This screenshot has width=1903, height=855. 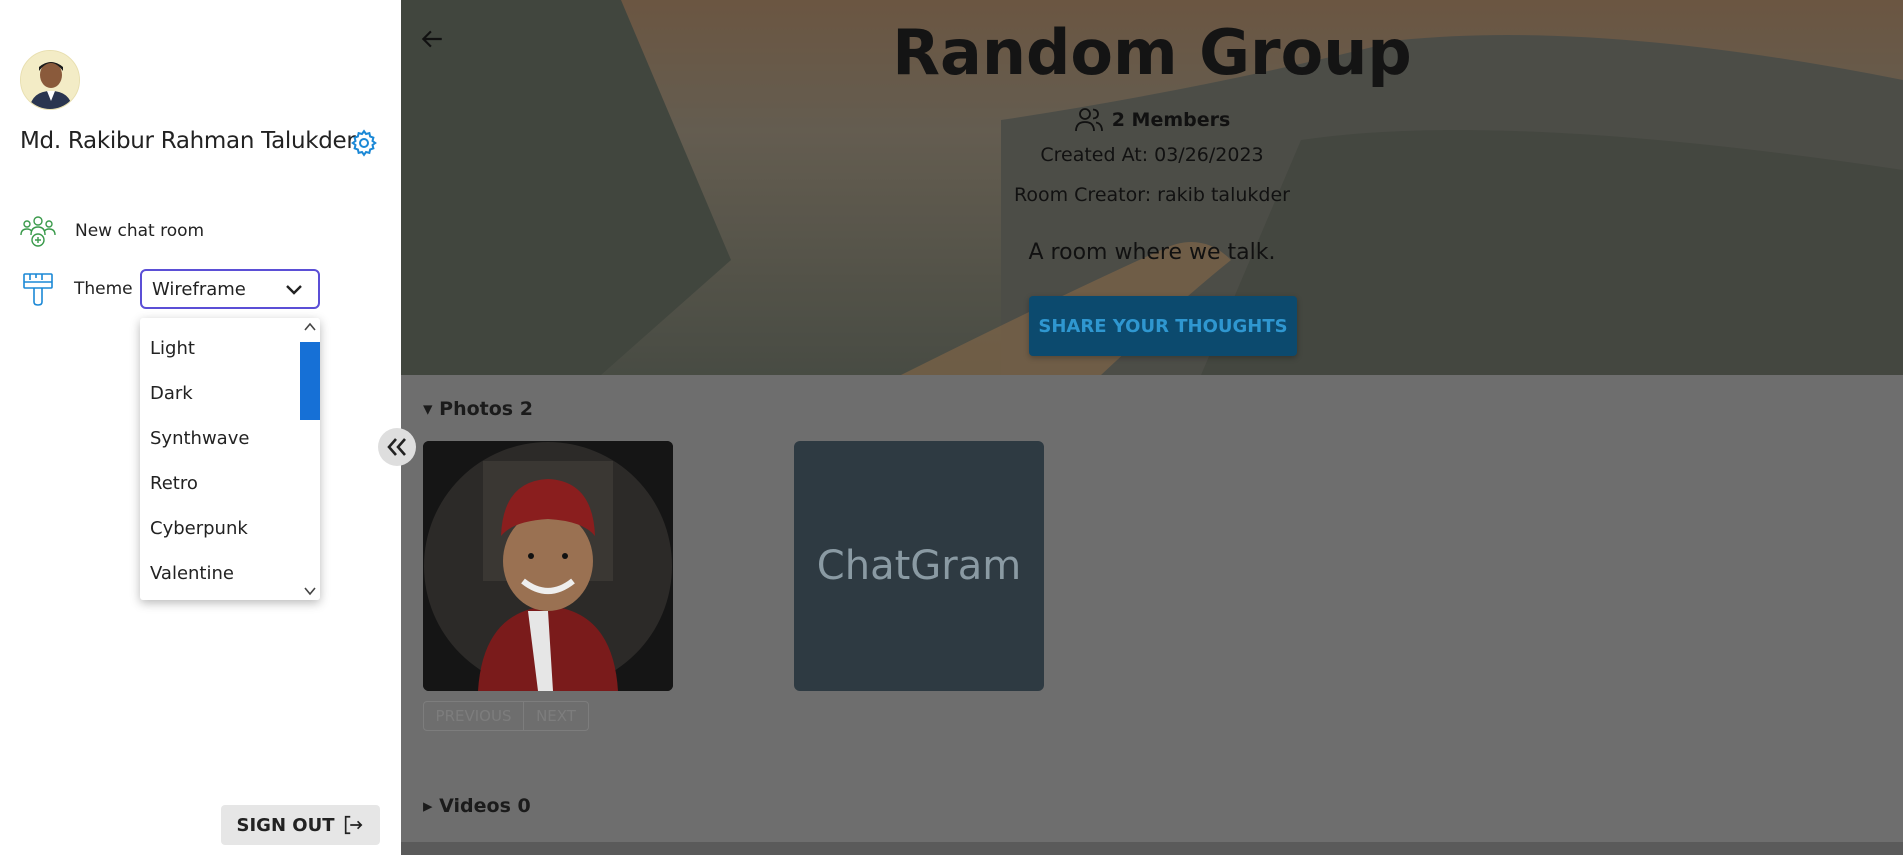 What do you see at coordinates (199, 438) in the screenshot?
I see `theme-option-synthwave: Synthwave` at bounding box center [199, 438].